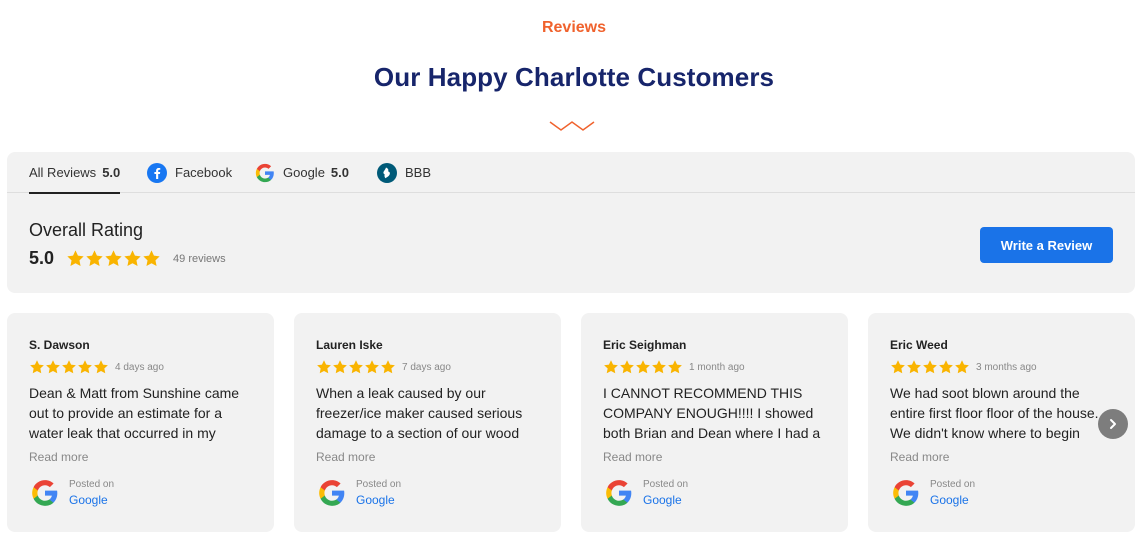 The height and width of the screenshot is (533, 1148). What do you see at coordinates (571, 173) in the screenshot?
I see `review-source-tabs: All Reviews 5.0 Facebook Google 5.0 BBB` at bounding box center [571, 173].